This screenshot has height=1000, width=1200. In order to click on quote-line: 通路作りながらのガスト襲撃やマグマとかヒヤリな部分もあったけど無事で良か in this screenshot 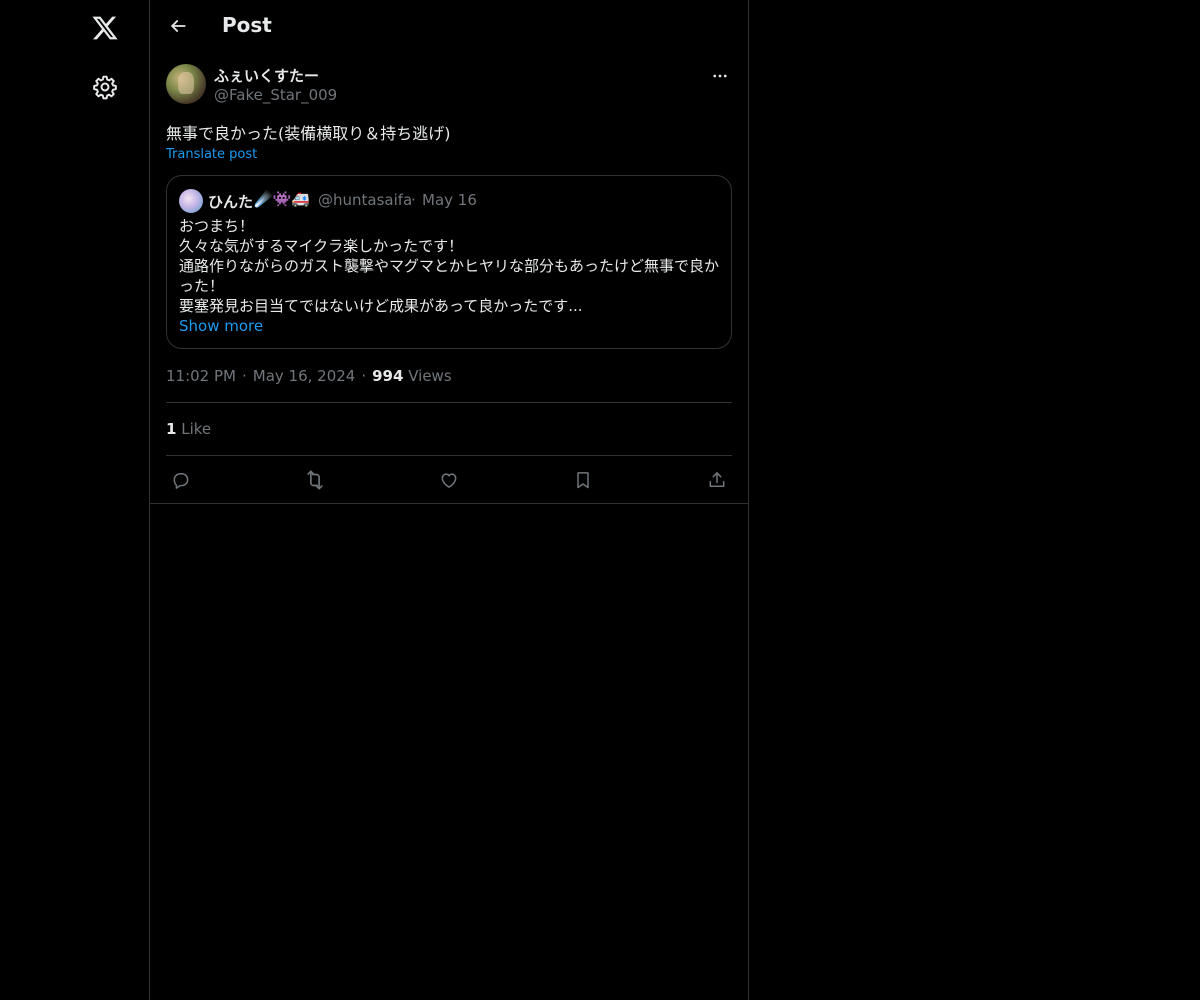, I will do `click(449, 266)`.